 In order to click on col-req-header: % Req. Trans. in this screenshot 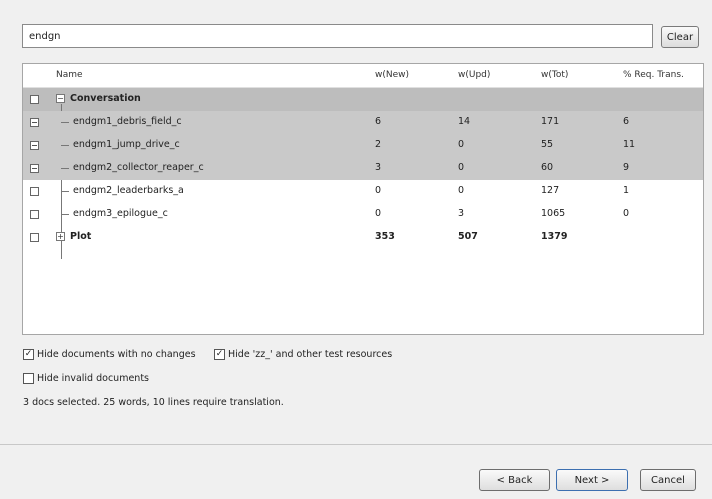, I will do `click(653, 75)`.